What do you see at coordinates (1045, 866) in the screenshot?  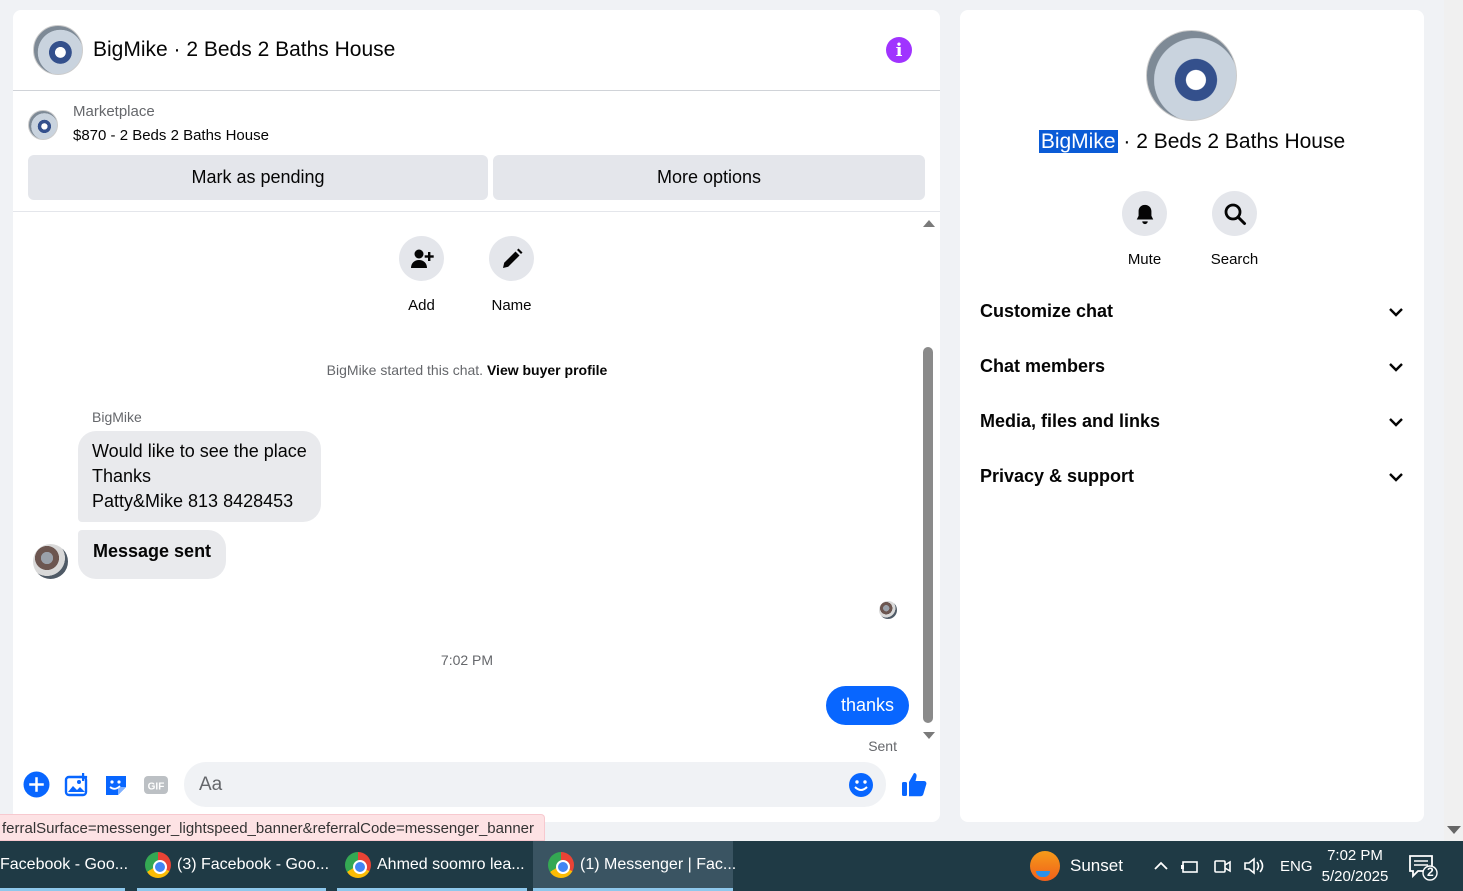 I see `sunset-icon` at bounding box center [1045, 866].